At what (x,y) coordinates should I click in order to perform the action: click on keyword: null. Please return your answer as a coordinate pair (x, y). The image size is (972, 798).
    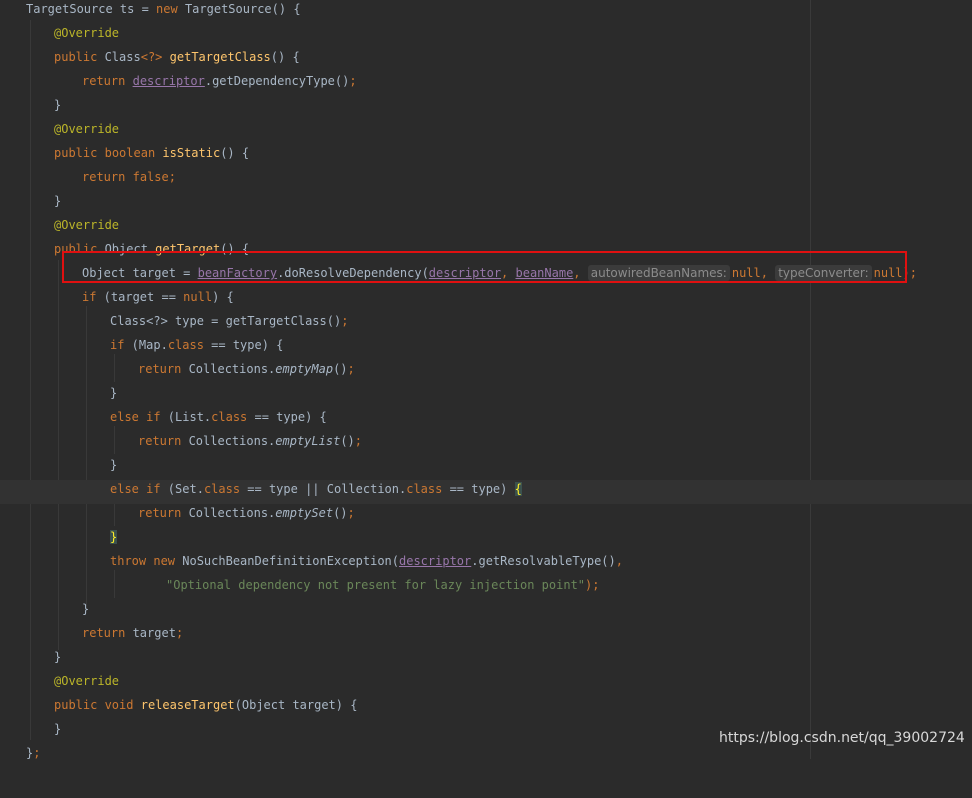
    Looking at the image, I should click on (198, 297).